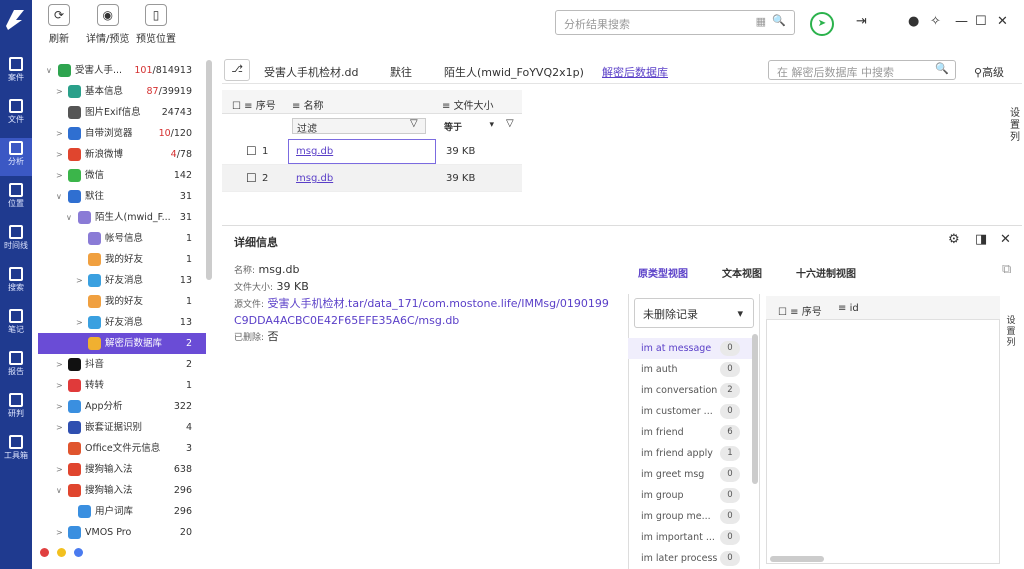 This screenshot has height=569, width=1024. Describe the element at coordinates (372, 178) in the screenshot. I see `table-row: ☐ 2 msg.db 39 KB` at that location.